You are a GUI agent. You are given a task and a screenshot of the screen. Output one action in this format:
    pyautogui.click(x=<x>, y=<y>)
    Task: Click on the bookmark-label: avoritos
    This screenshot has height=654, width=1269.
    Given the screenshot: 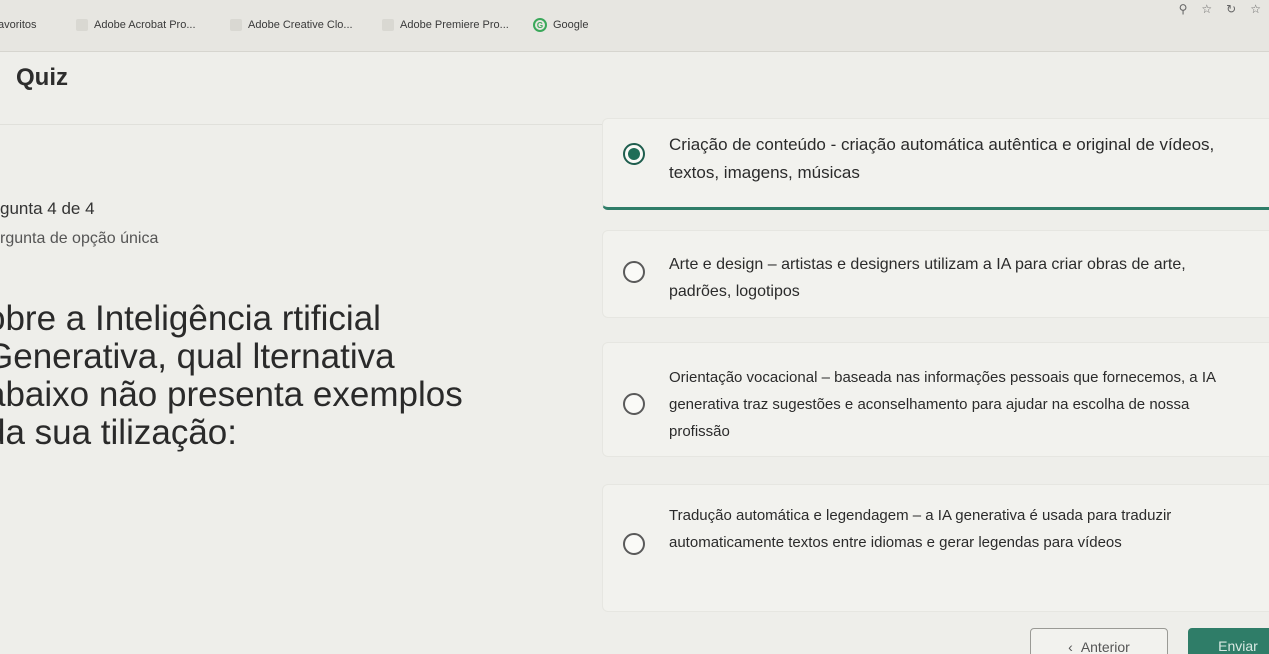 What is the action you would take?
    pyautogui.click(x=18, y=25)
    